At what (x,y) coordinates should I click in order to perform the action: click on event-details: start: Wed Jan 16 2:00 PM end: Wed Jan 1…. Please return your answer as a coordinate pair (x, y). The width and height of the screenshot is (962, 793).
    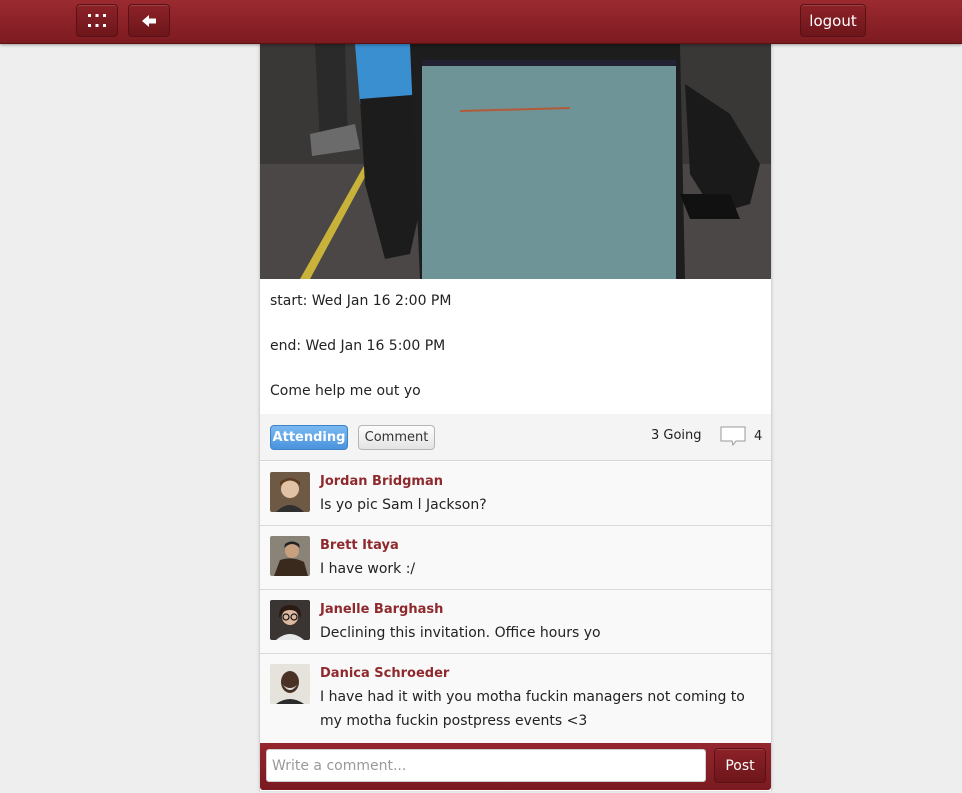
    Looking at the image, I should click on (360, 360).